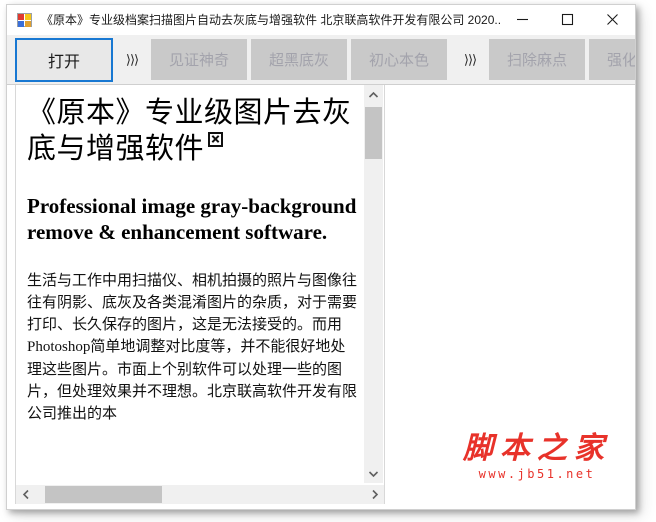  Describe the element at coordinates (373, 284) in the screenshot. I see `vertical-scrollbar` at that location.